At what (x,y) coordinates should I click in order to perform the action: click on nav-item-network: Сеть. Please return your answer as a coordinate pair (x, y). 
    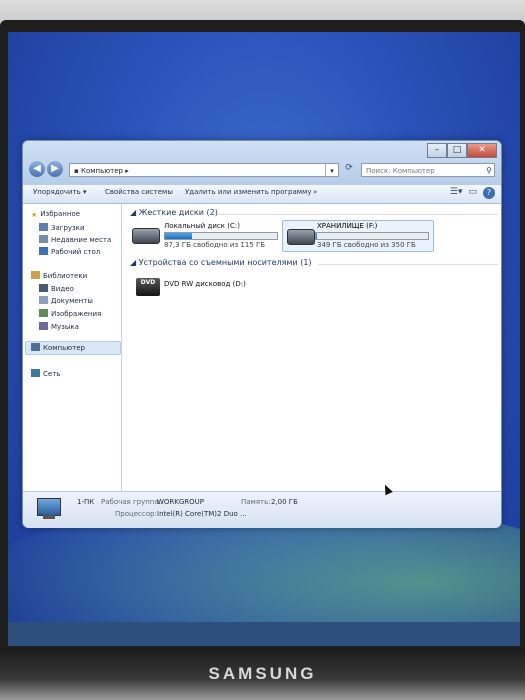
    Looking at the image, I should click on (45, 373).